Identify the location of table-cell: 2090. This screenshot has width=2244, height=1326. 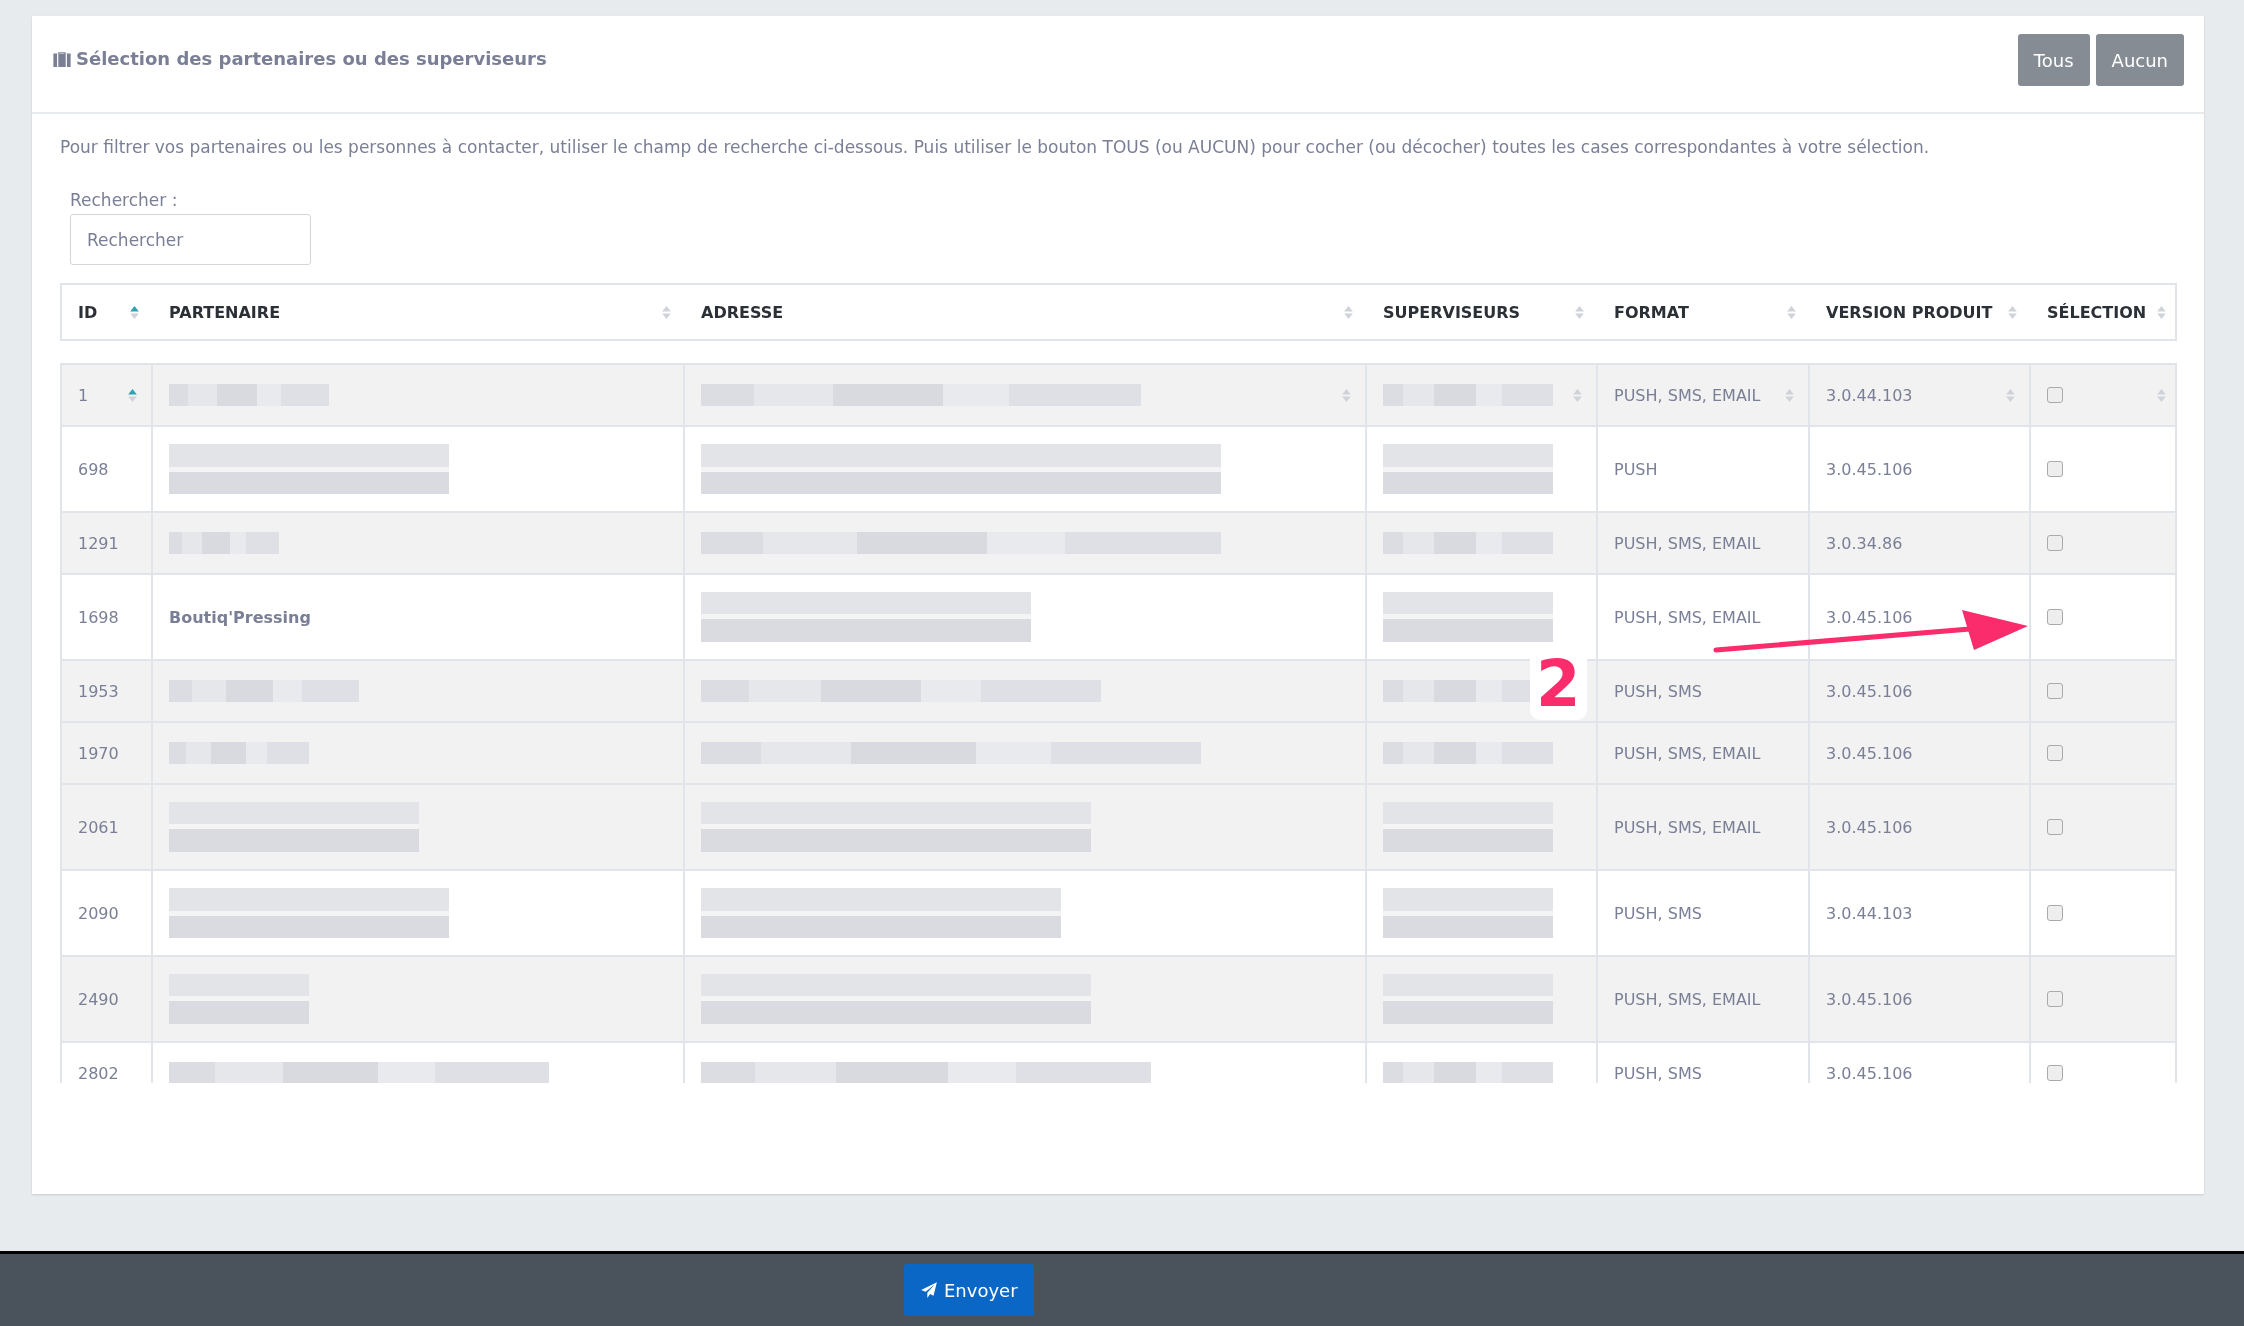
(98, 913).